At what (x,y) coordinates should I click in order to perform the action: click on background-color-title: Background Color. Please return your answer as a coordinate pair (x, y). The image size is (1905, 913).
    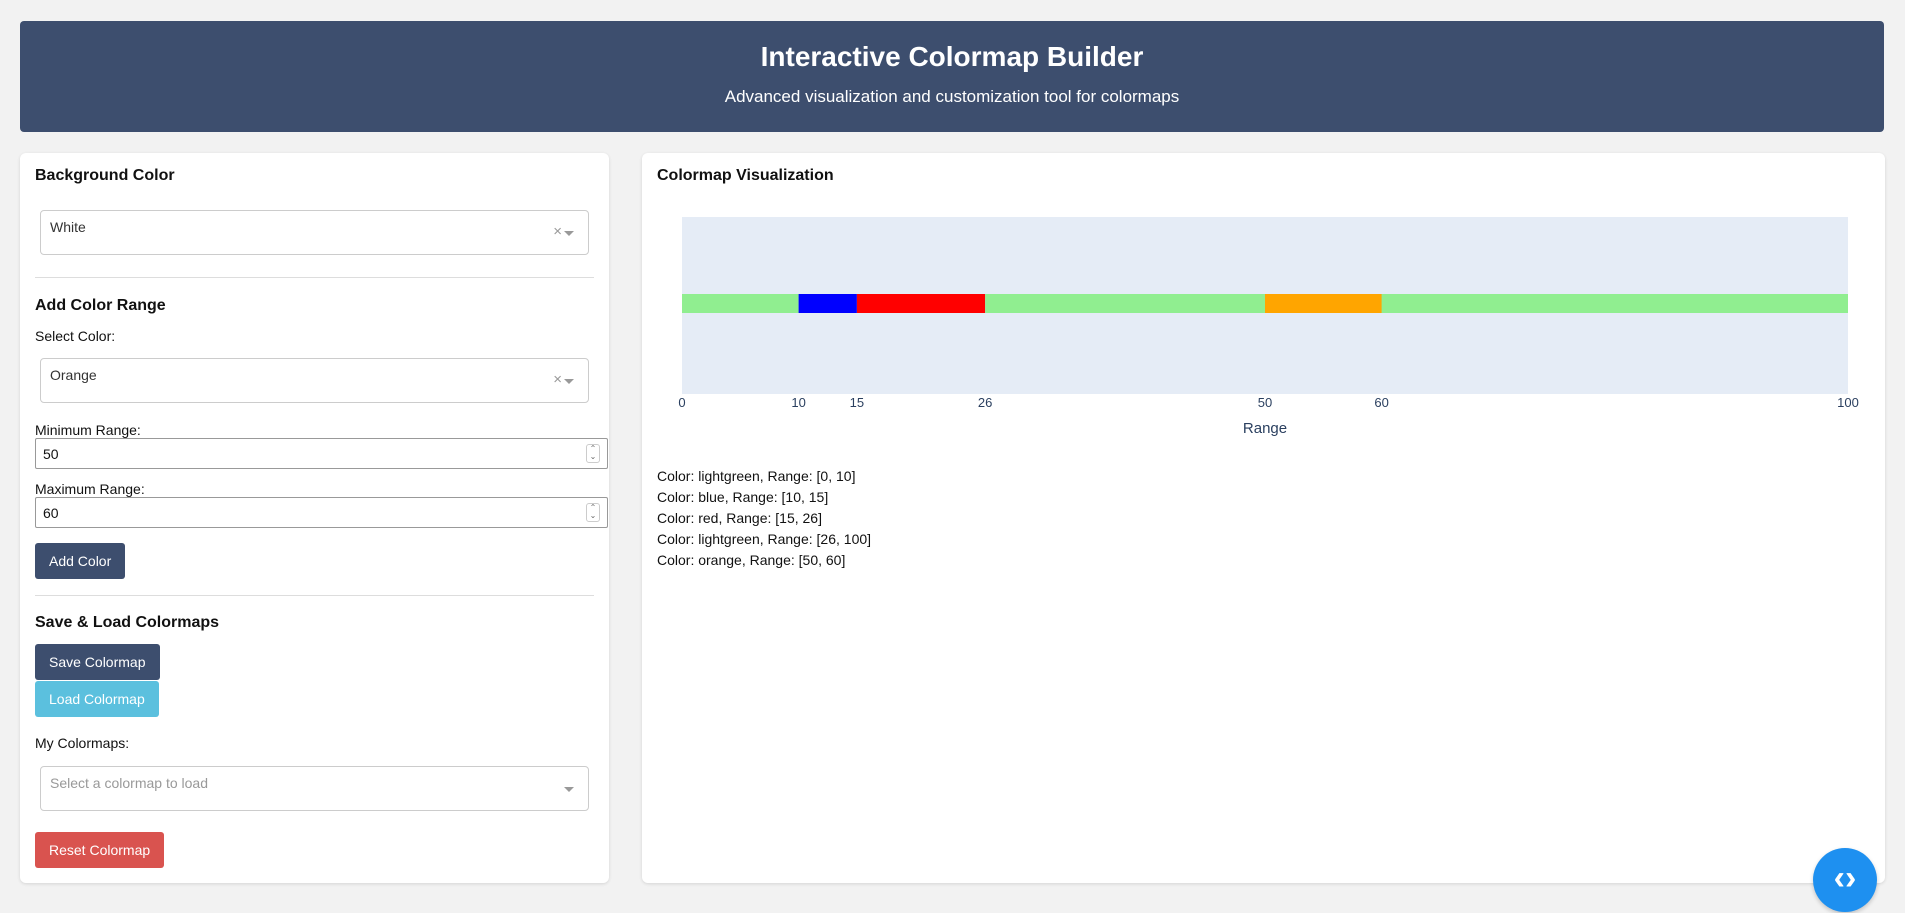
    Looking at the image, I should click on (105, 175).